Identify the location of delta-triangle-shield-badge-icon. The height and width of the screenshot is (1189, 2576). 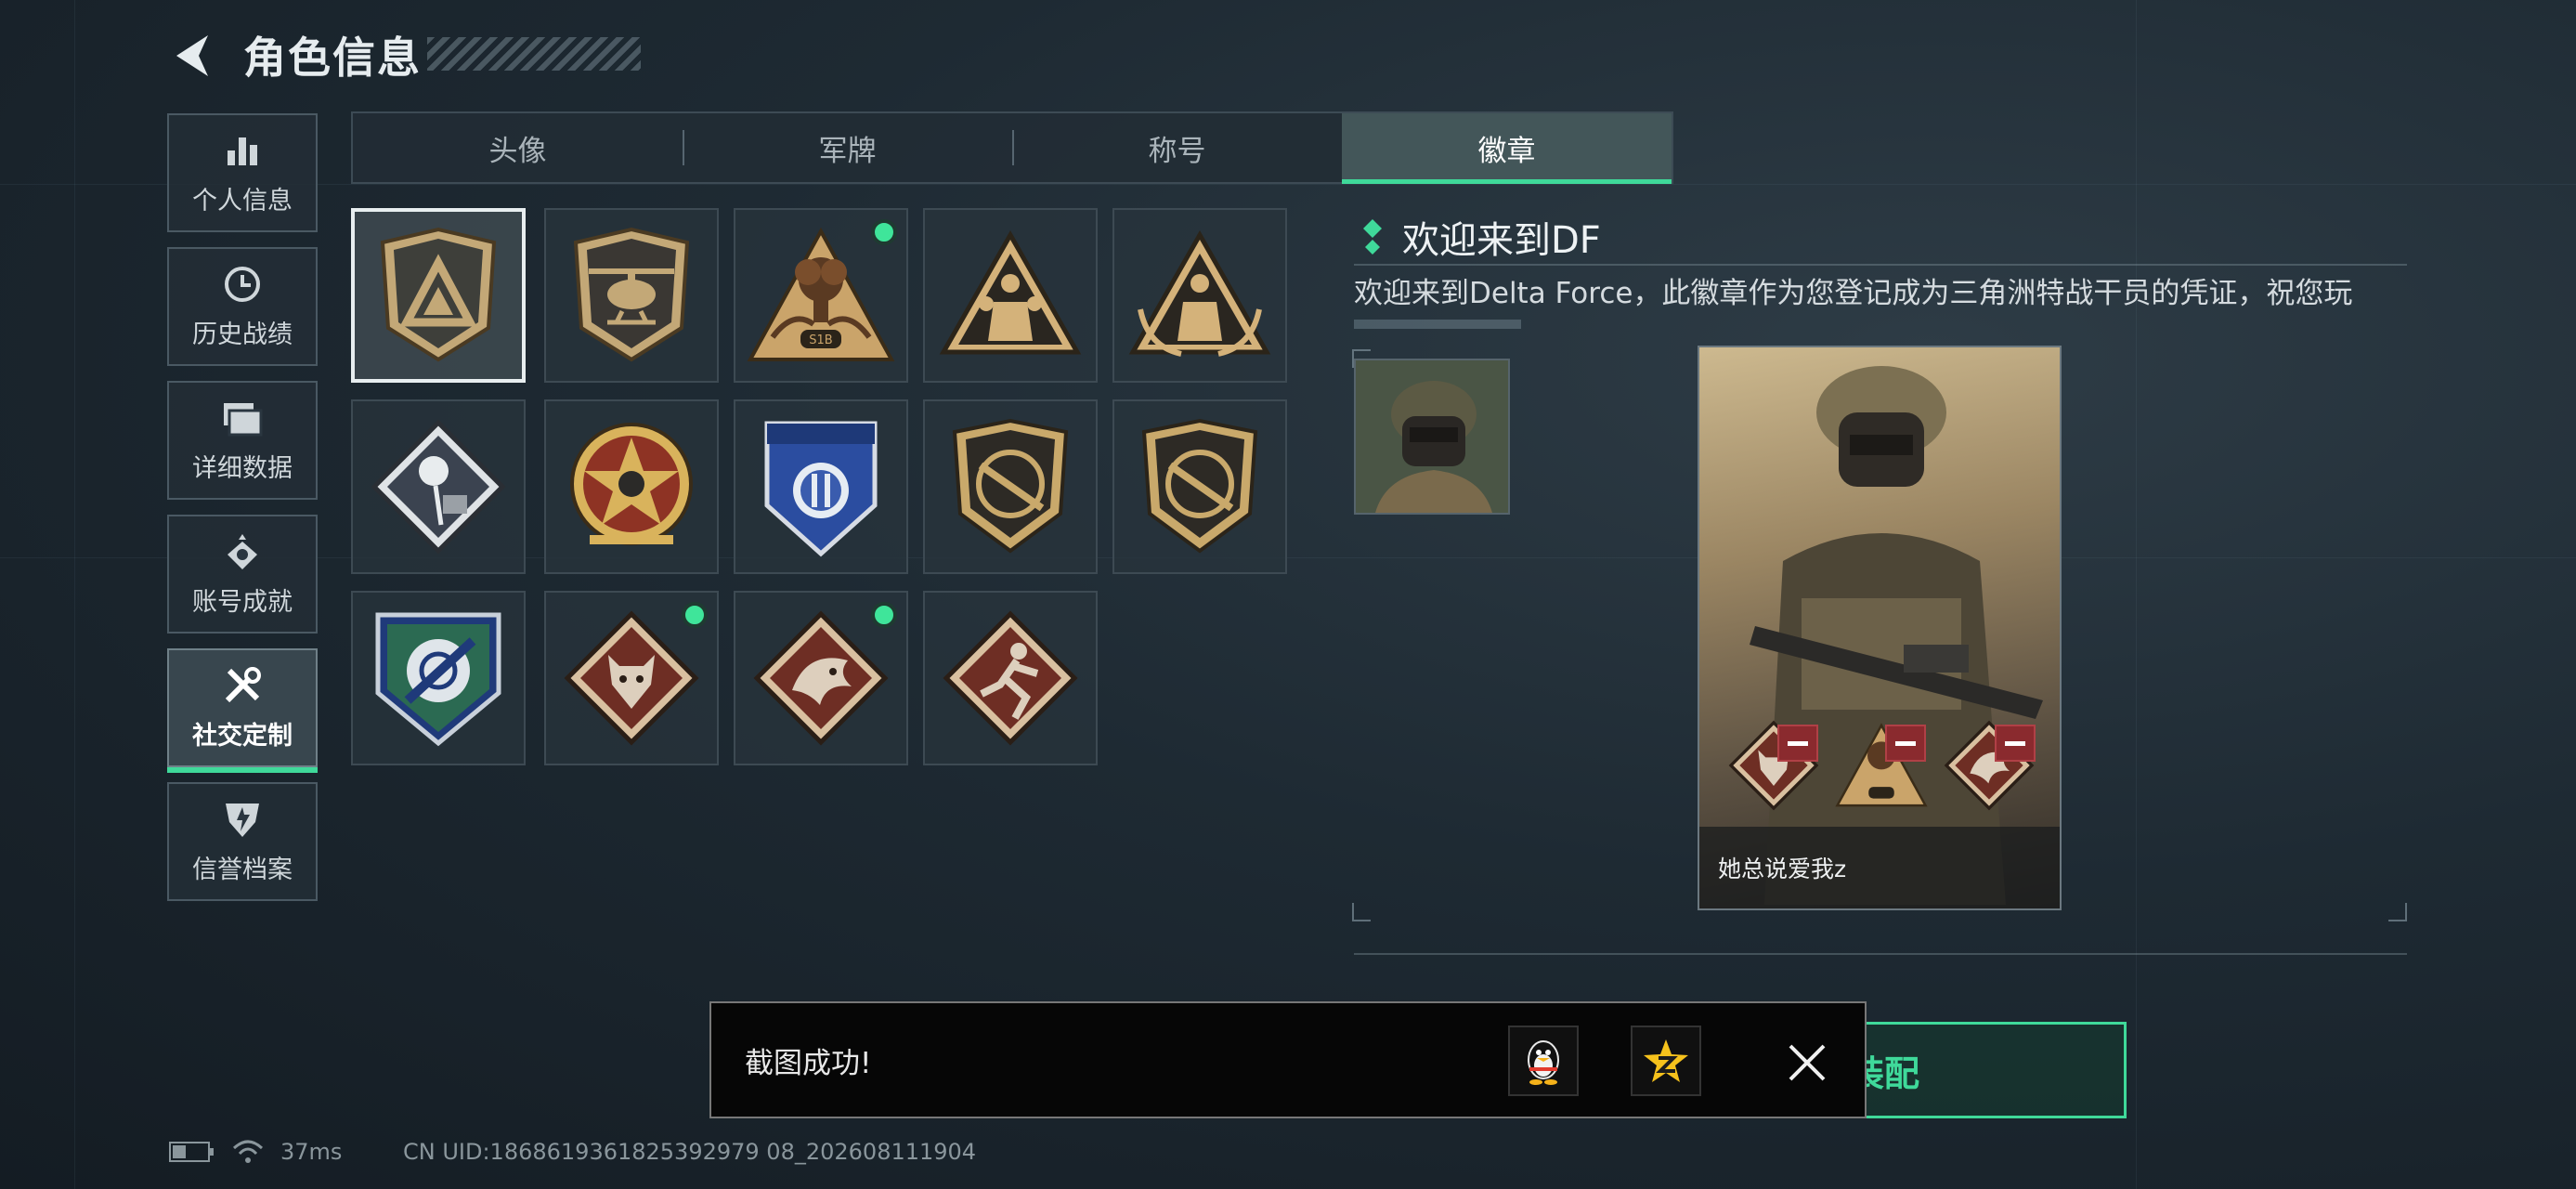
(439, 295).